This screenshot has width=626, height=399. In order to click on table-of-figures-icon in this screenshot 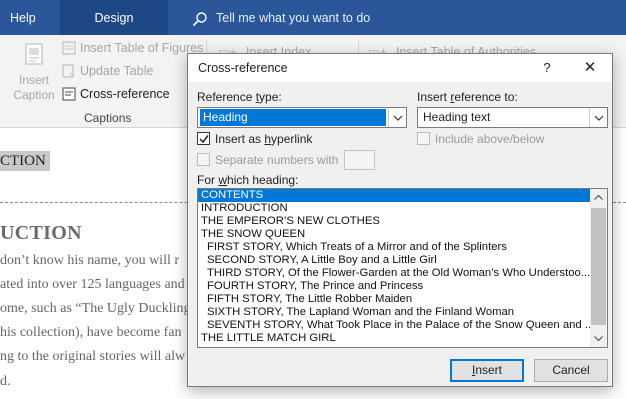, I will do `click(69, 48)`.